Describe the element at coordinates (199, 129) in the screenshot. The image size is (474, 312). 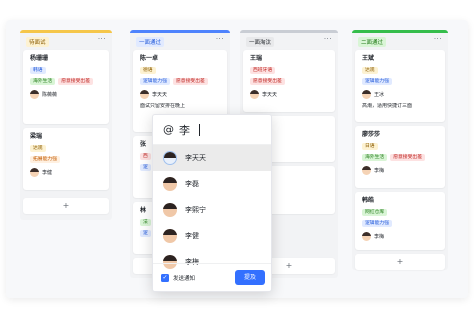
I see `text-caret` at that location.